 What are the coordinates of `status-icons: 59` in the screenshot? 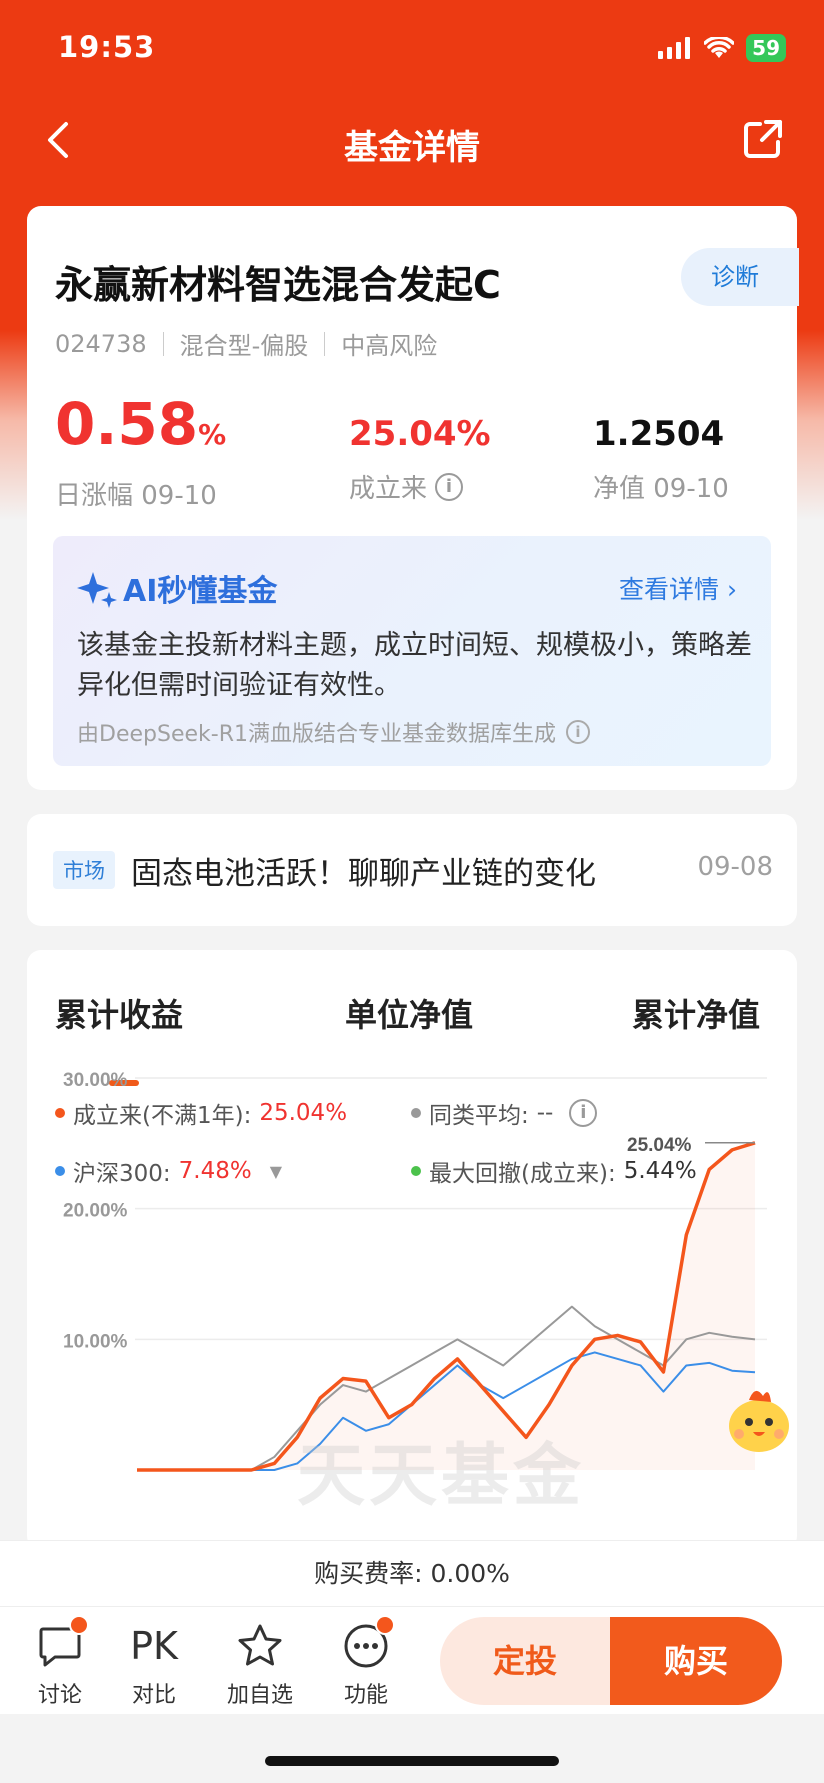 It's located at (722, 48).